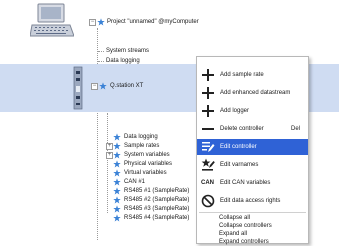 This screenshot has width=339, height=246. What do you see at coordinates (52, 21) in the screenshot?
I see `computer-icon` at bounding box center [52, 21].